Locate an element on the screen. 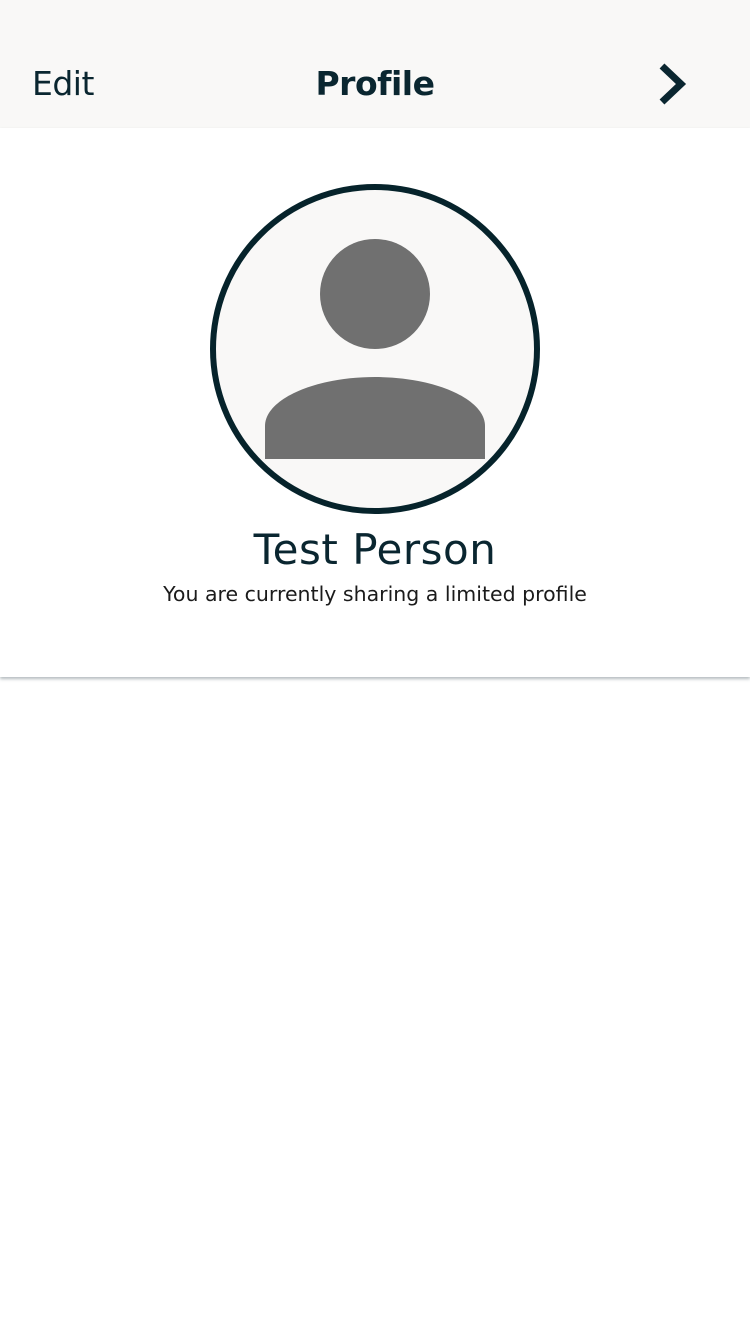 This screenshot has width=750, height=1334. edit-button: Edit is located at coordinates (63, 84).